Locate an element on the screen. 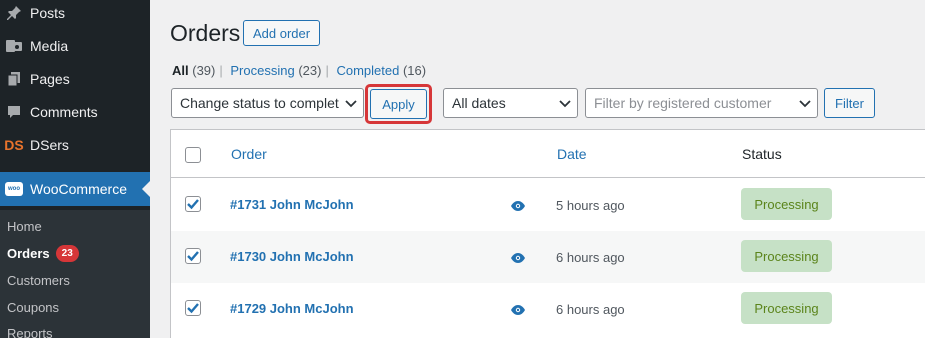  submenu-item-reports: Reports is located at coordinates (30, 332).